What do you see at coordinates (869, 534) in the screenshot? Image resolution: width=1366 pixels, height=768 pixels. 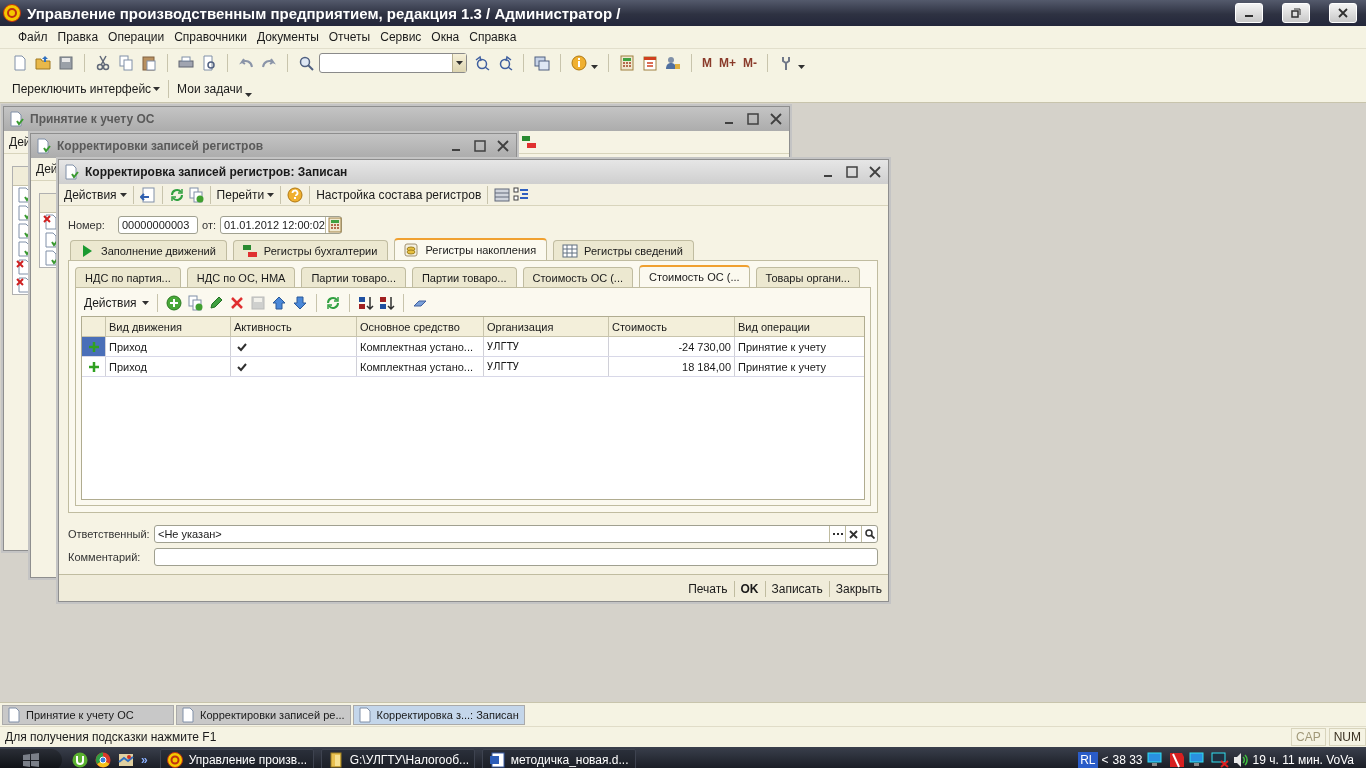 I see `search-button` at bounding box center [869, 534].